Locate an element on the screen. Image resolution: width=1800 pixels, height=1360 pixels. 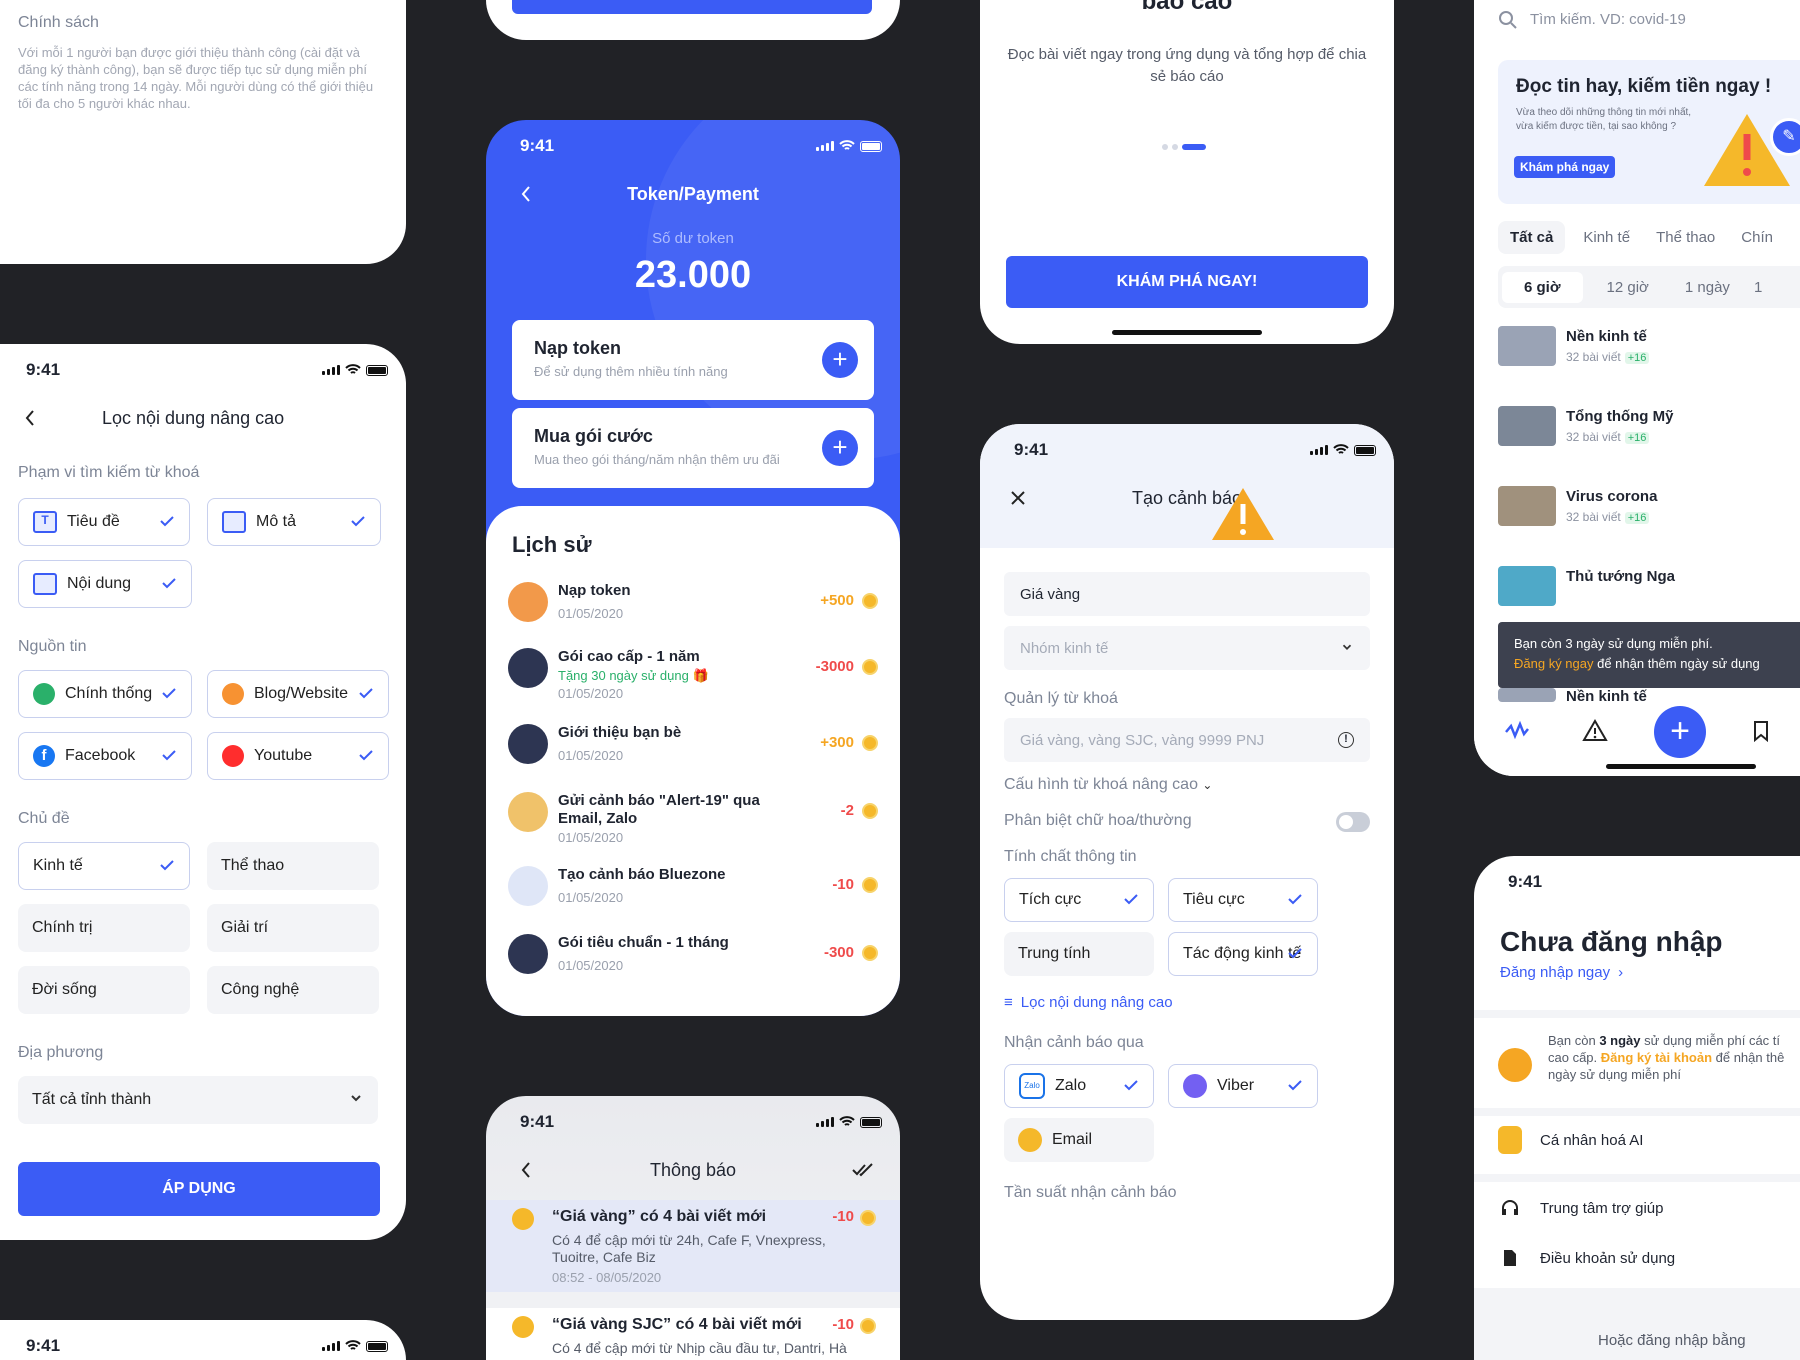
region-select: Tất cả tỉnh thành is located at coordinates (198, 1100).